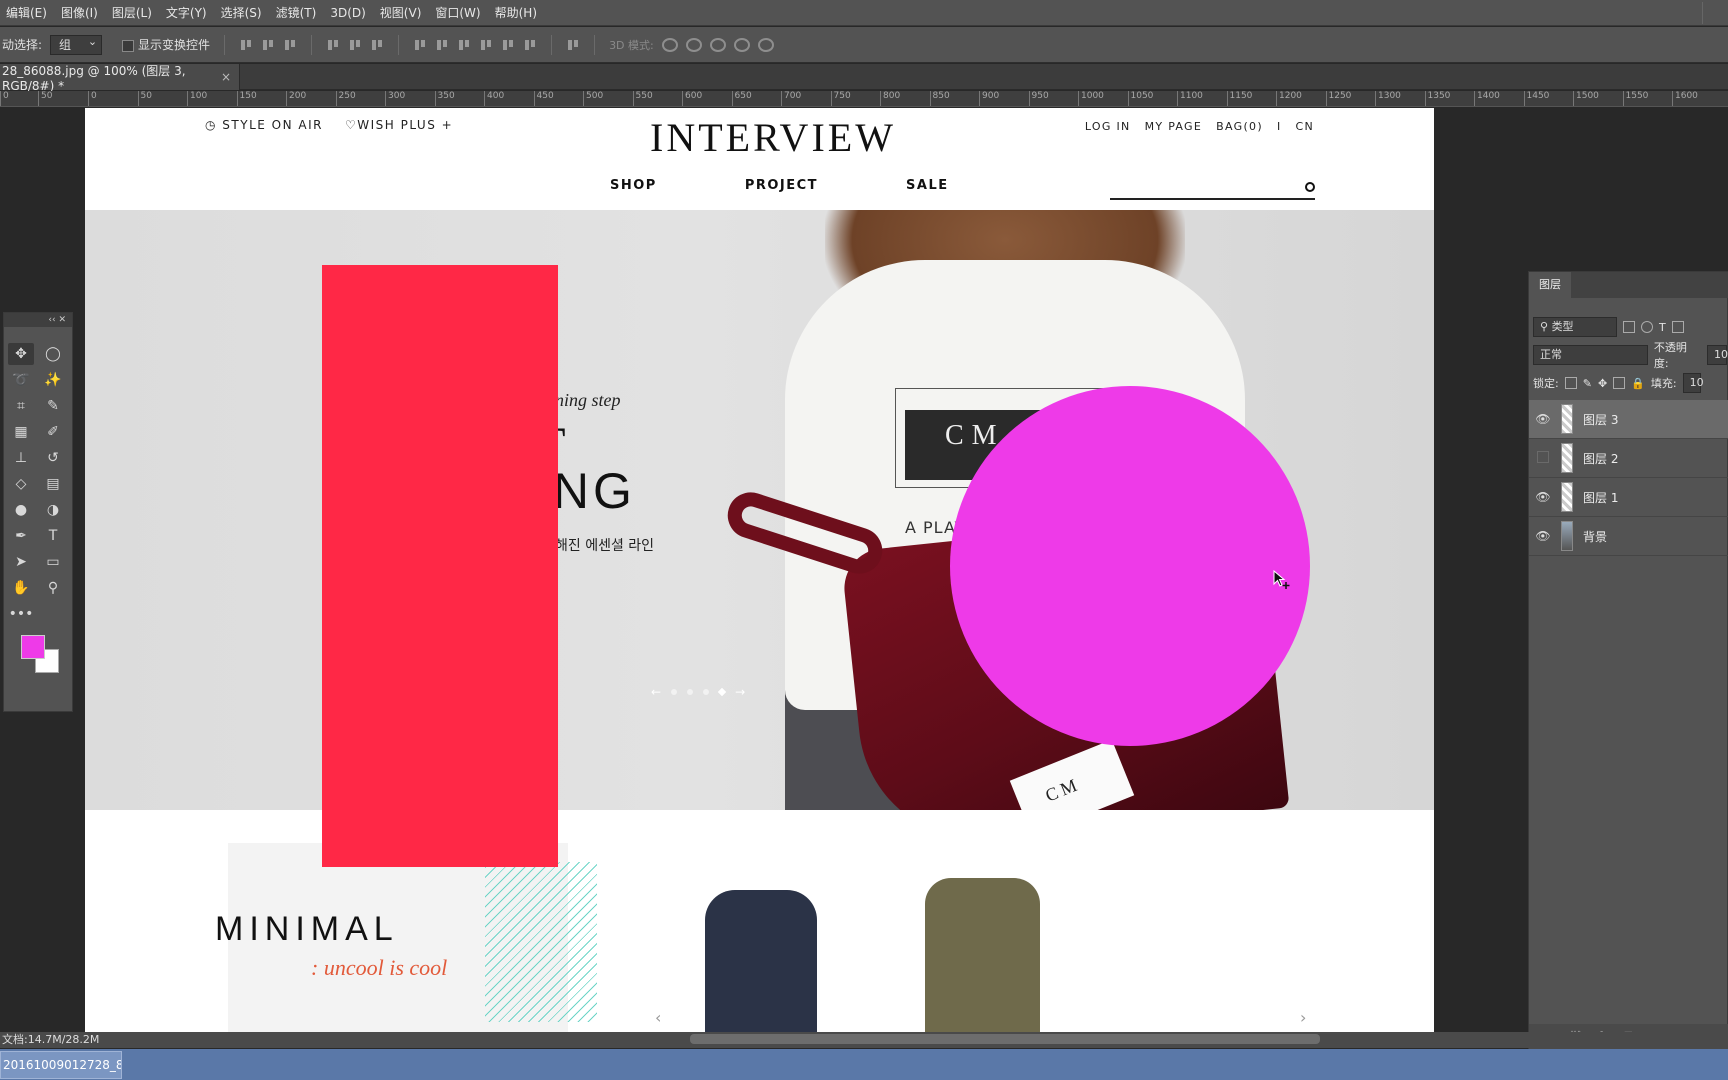 The width and height of the screenshot is (1728, 1080). Describe the element at coordinates (53, 458) in the screenshot. I see `history-brush-icon: ↺` at that location.